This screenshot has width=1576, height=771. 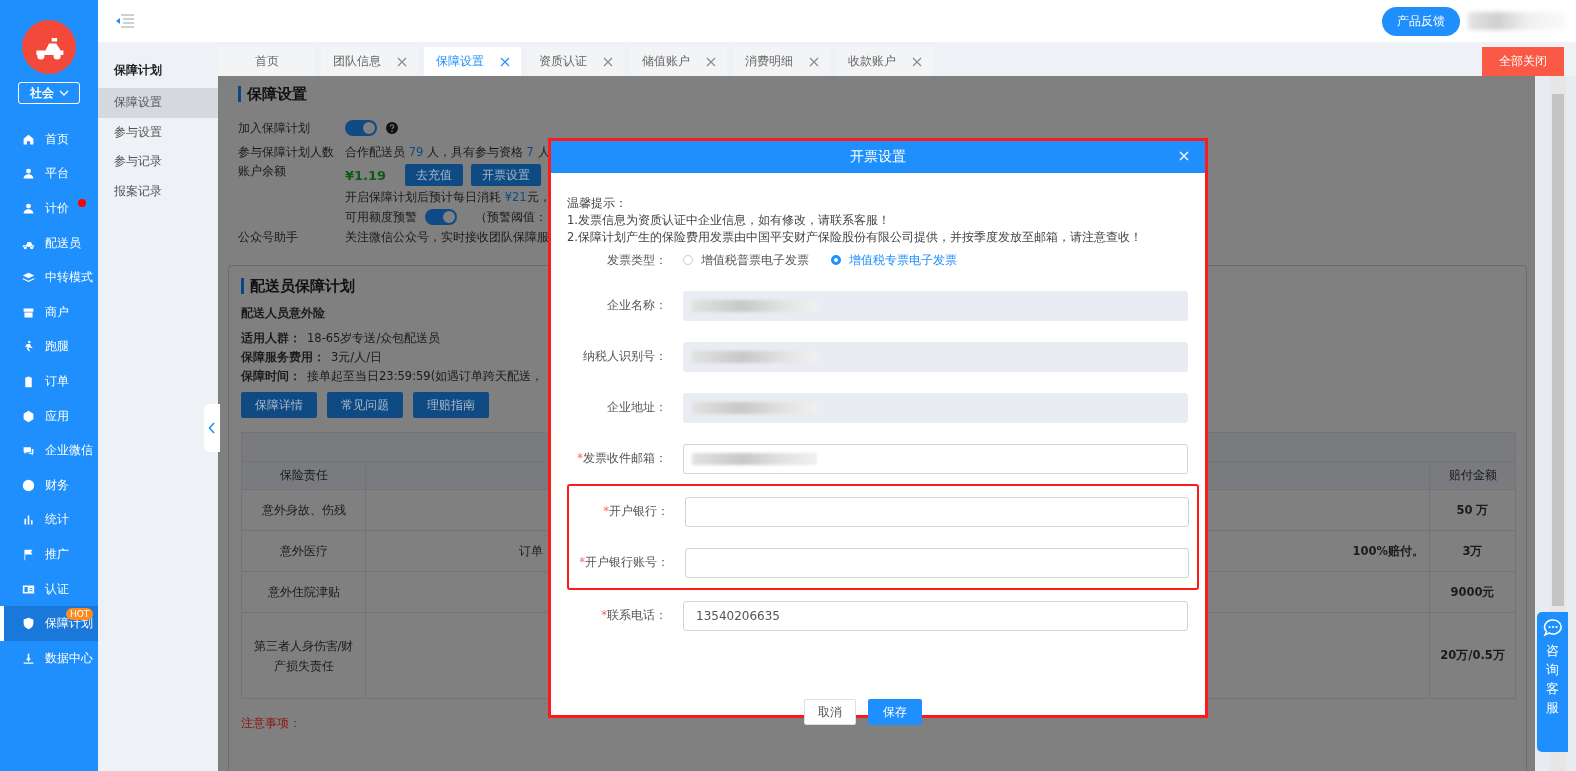 I want to click on tab: 团队信息, so click(x=369, y=61).